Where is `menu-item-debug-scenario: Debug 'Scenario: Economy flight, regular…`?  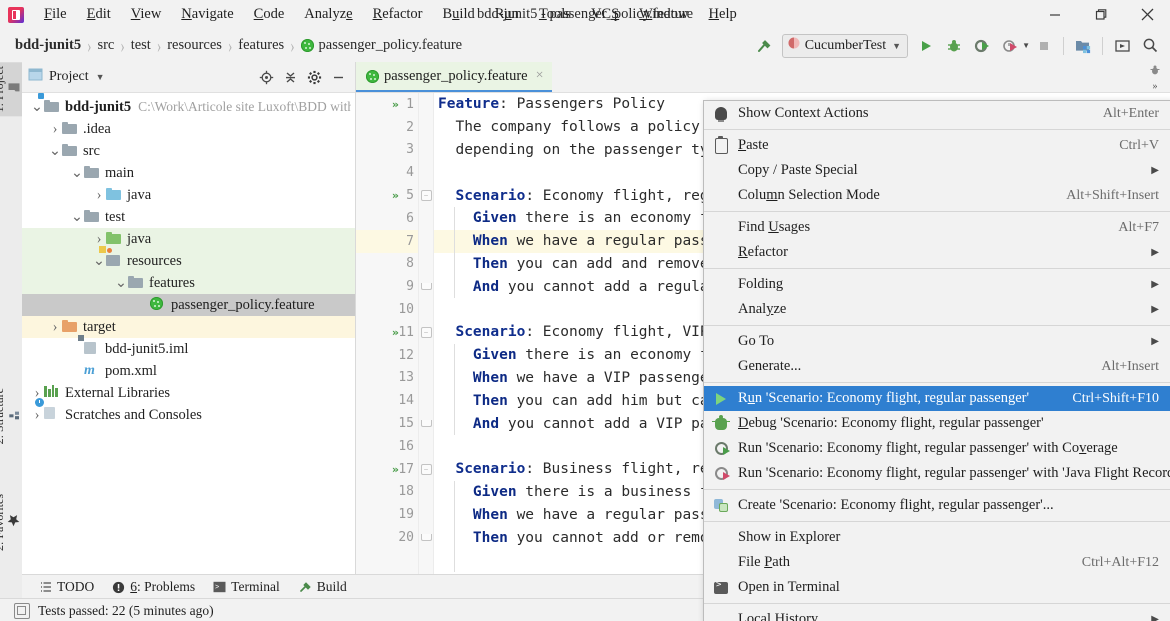
menu-item-debug-scenario: Debug 'Scenario: Economy flight, regular… is located at coordinates (937, 423).